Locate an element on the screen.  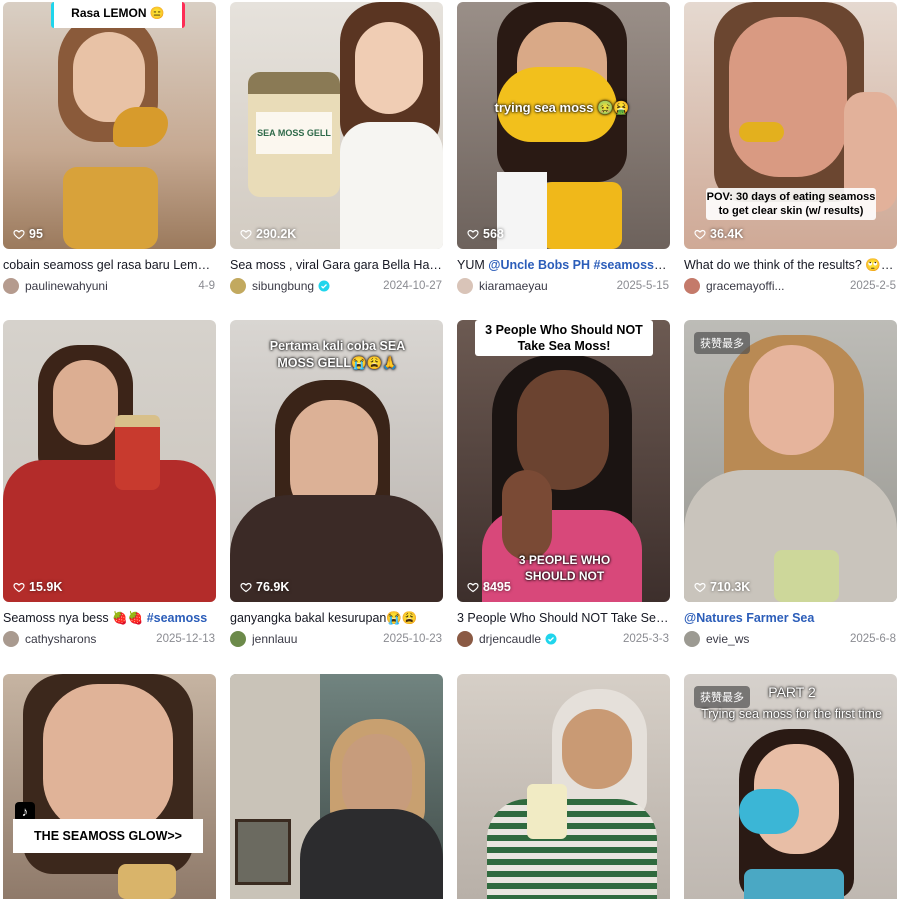
video-caption: Seamoss nya bess 🍓🍓 #seamoss is located at coordinates (109, 618).